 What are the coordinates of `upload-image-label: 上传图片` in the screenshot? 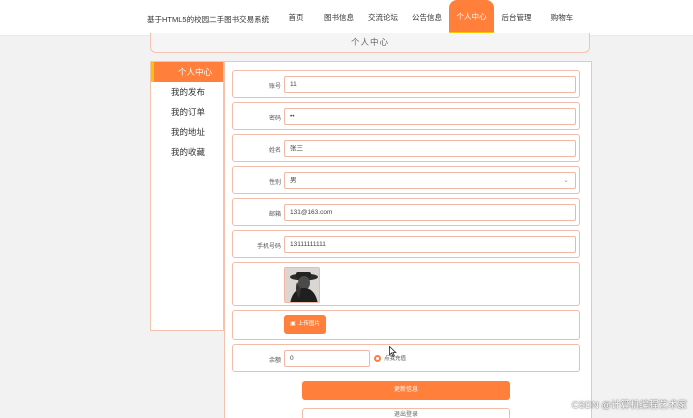 It's located at (308, 324).